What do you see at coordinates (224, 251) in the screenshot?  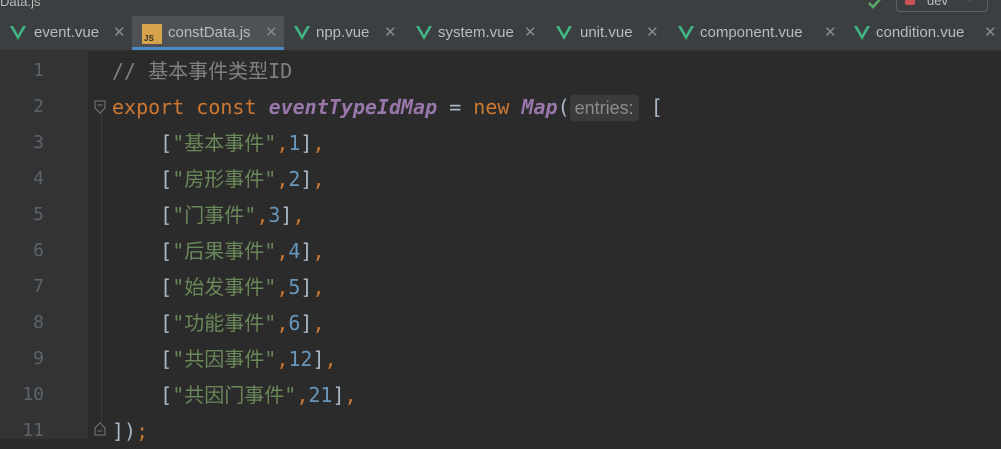 I see `string-token: "后果事件"` at bounding box center [224, 251].